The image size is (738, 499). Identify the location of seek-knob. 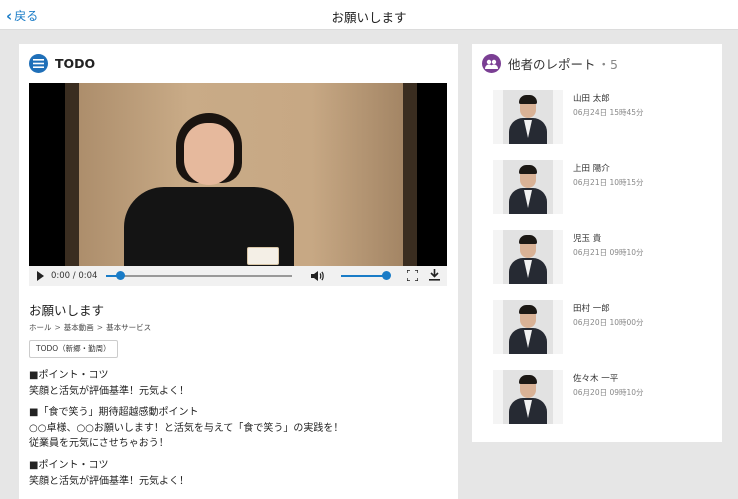
(121, 275).